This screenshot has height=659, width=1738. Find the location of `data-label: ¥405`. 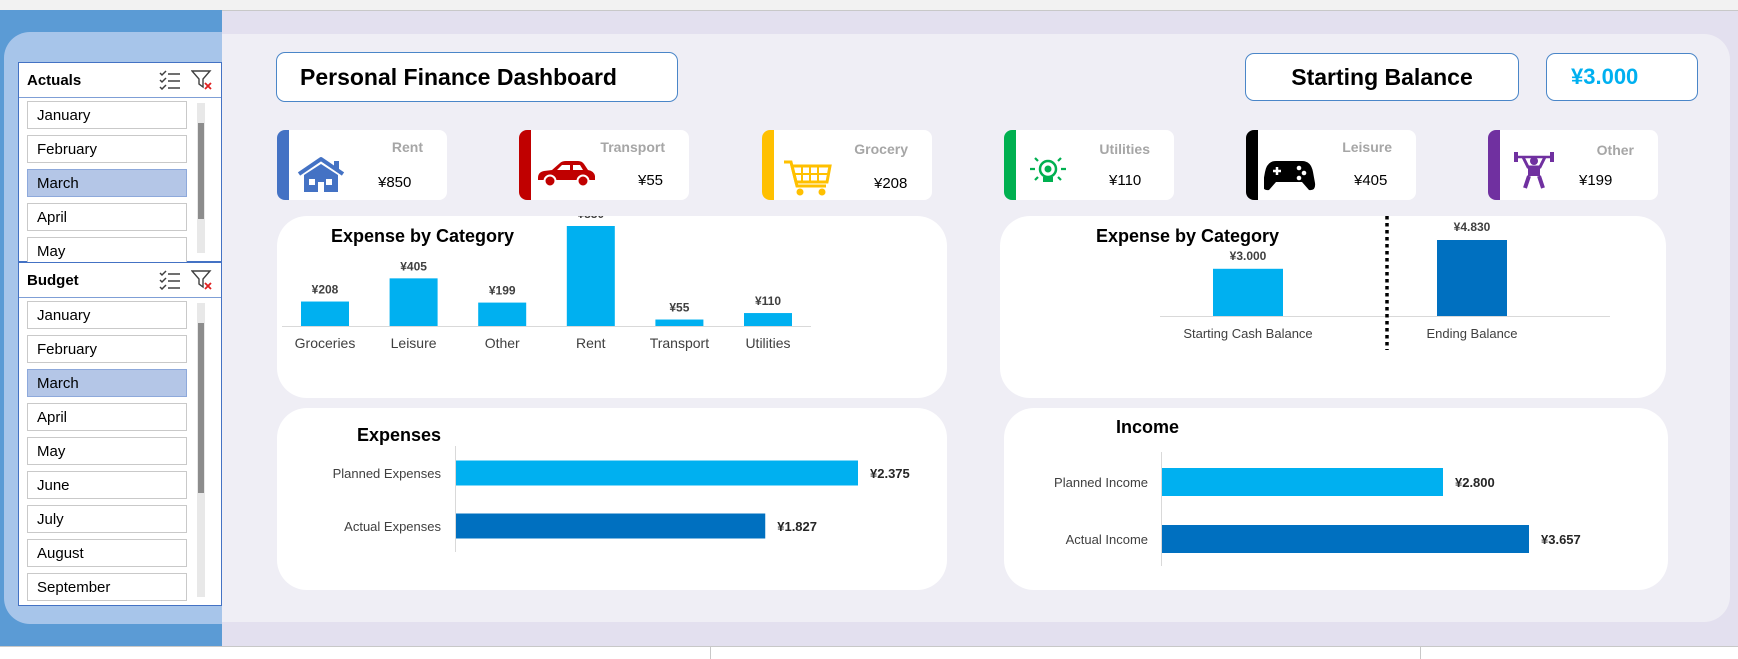

data-label: ¥405 is located at coordinates (413, 266).